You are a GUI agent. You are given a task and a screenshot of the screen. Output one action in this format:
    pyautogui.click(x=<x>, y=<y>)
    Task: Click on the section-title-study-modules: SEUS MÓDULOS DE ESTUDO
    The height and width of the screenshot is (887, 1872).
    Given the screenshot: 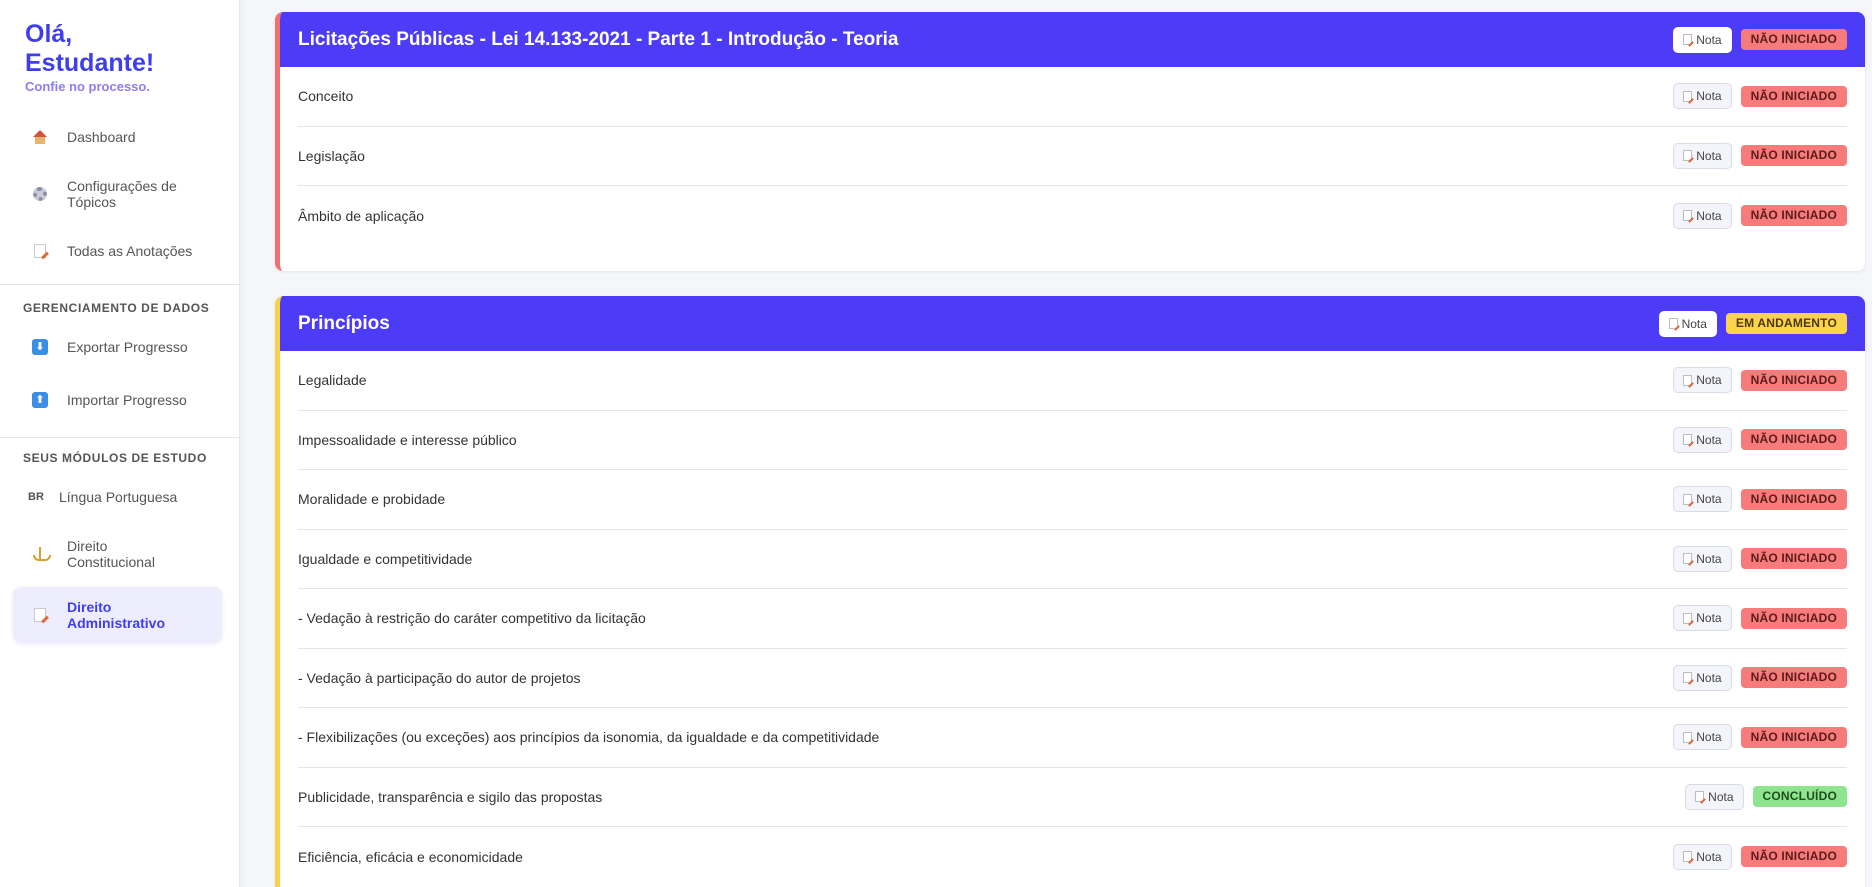 What is the action you would take?
    pyautogui.click(x=115, y=458)
    